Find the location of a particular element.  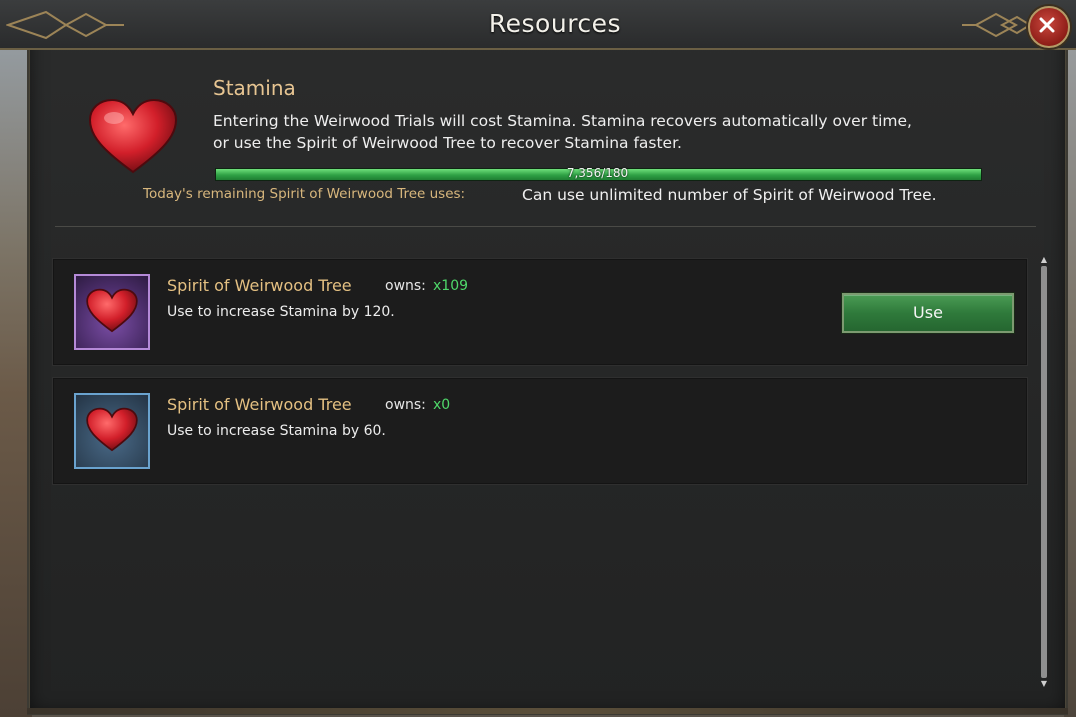

owns-count: x109 is located at coordinates (451, 286).